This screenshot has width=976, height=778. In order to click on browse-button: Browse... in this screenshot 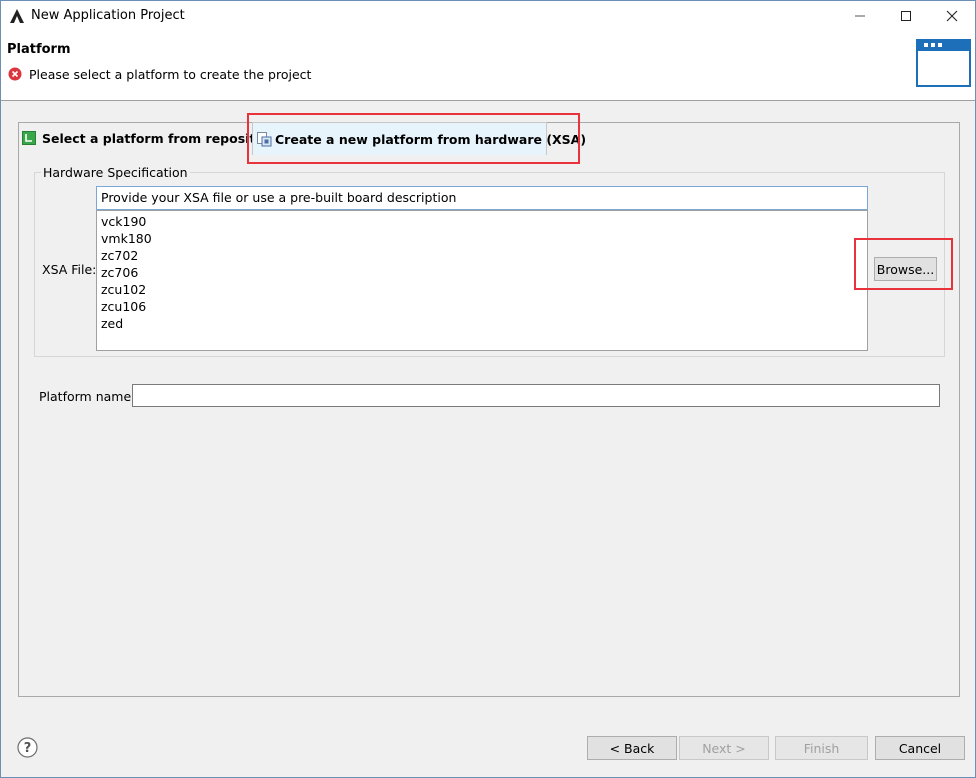, I will do `click(905, 269)`.